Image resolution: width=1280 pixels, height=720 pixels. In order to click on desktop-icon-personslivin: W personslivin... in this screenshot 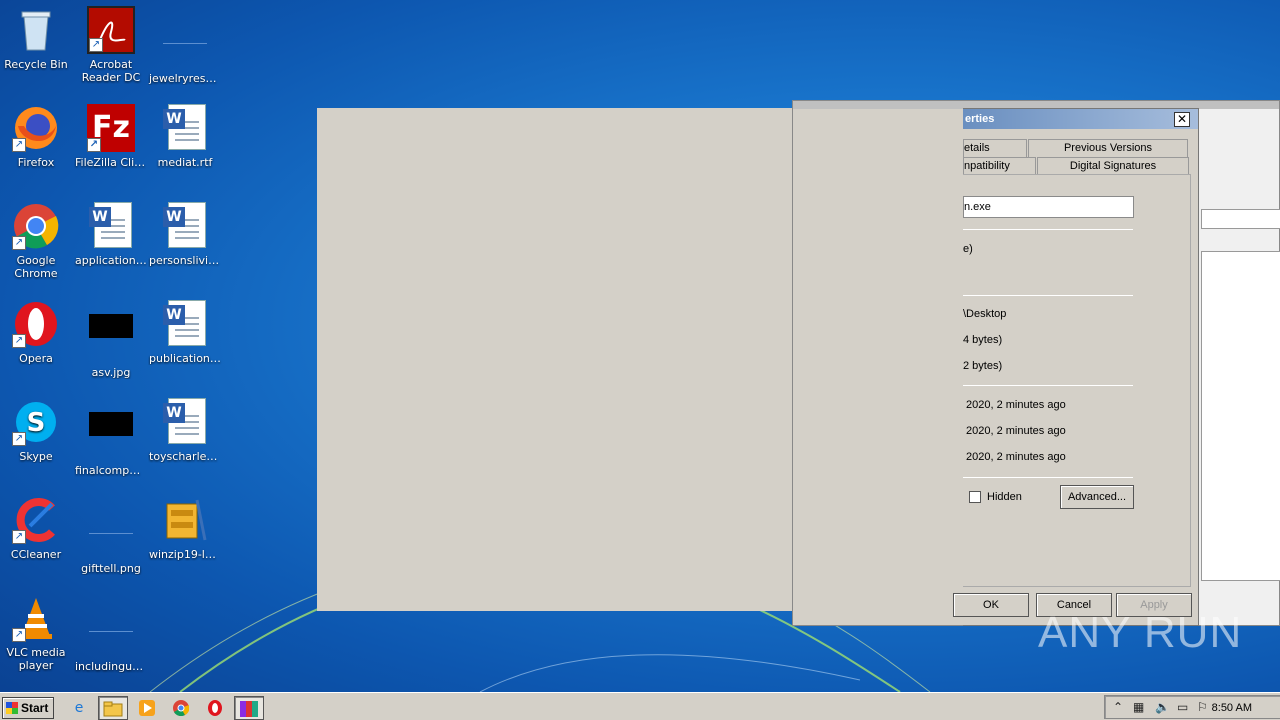, I will do `click(185, 234)`.